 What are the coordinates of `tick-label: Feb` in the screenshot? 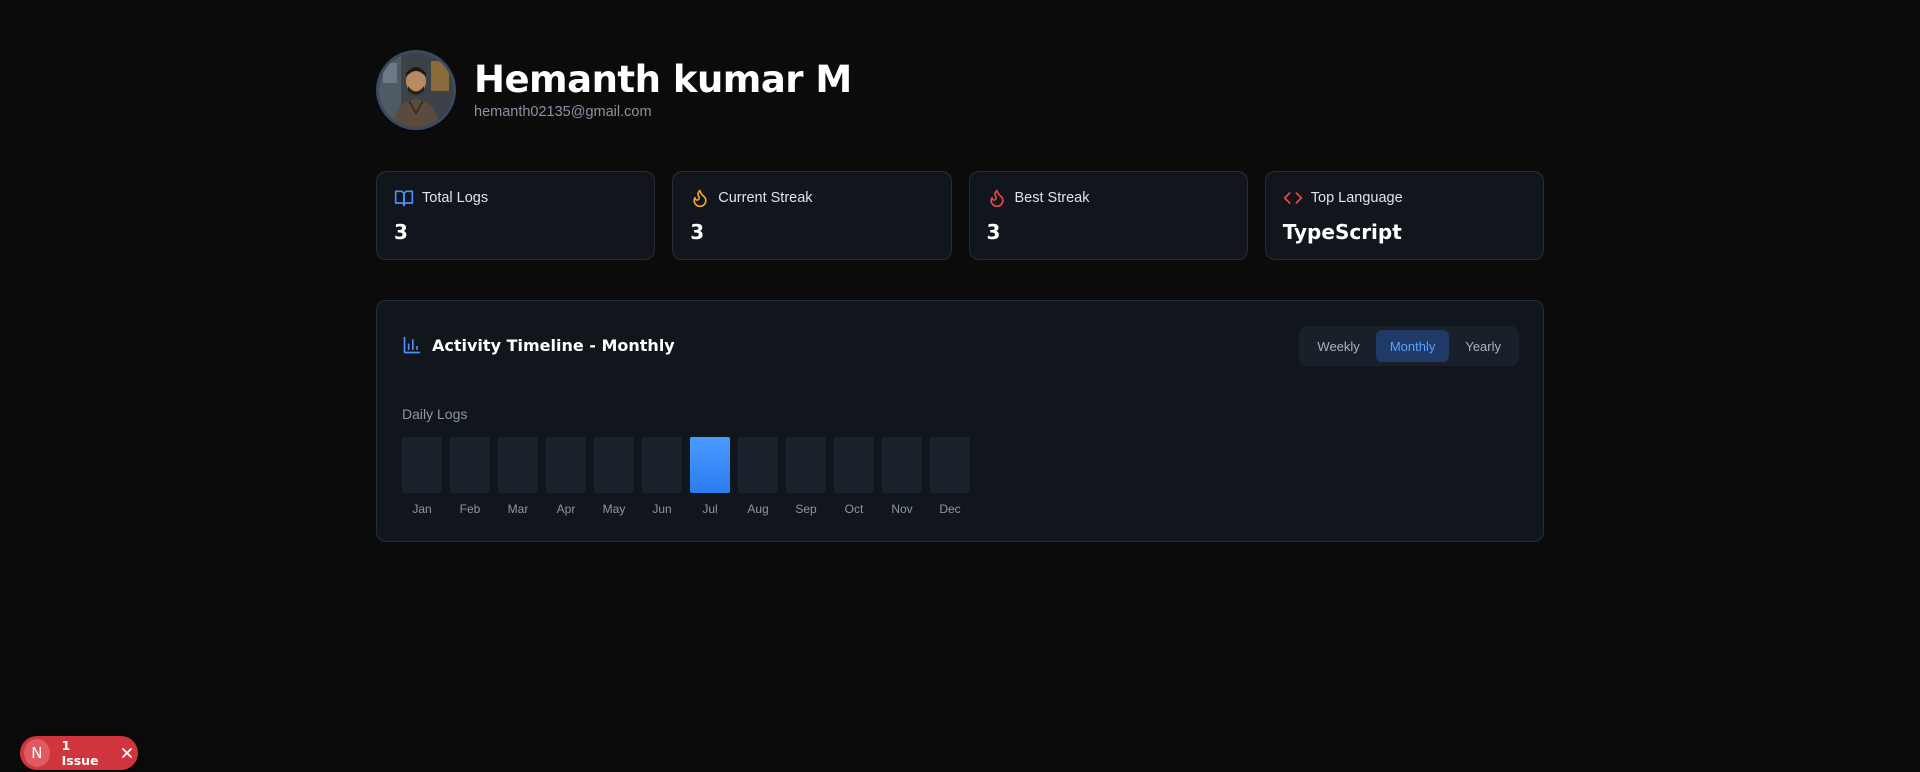 It's located at (470, 509).